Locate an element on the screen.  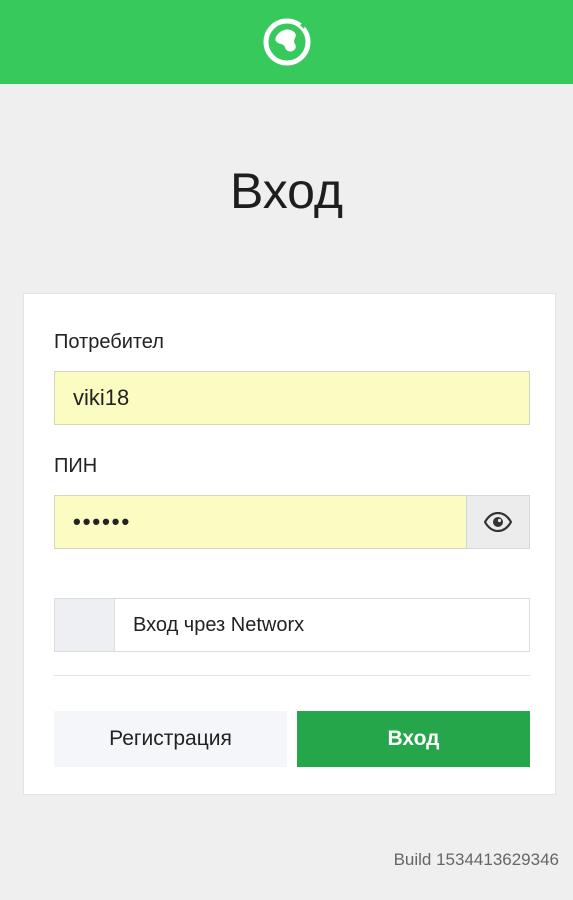
networx-login-checkbox: Вход чрез Networx is located at coordinates (292, 625).